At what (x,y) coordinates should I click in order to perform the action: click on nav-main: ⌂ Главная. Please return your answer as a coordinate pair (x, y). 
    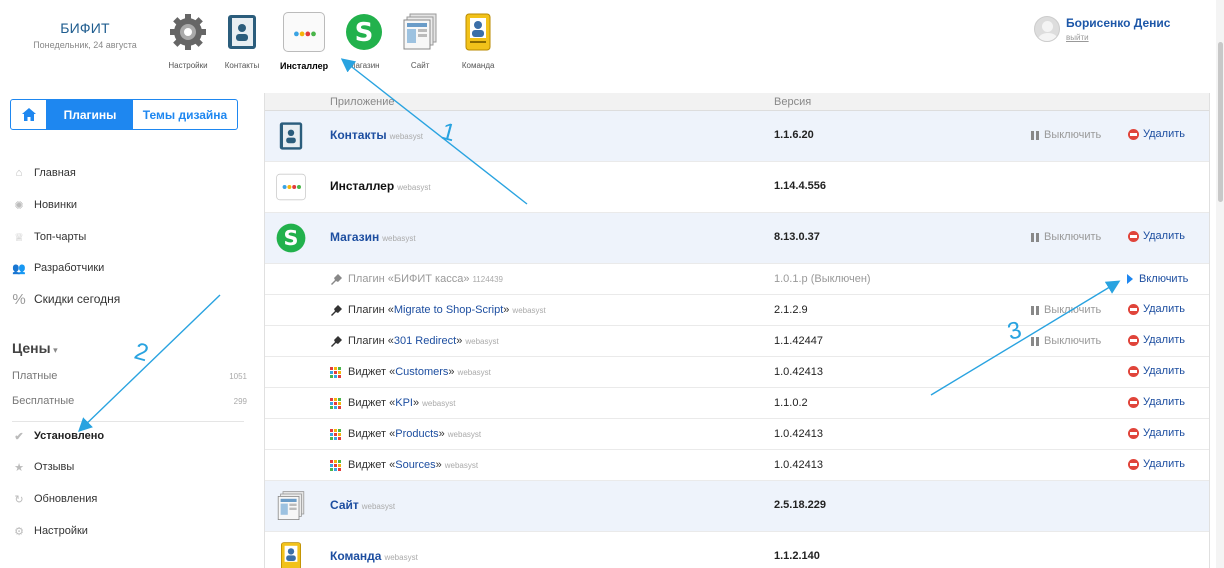
    Looking at the image, I should click on (129, 173).